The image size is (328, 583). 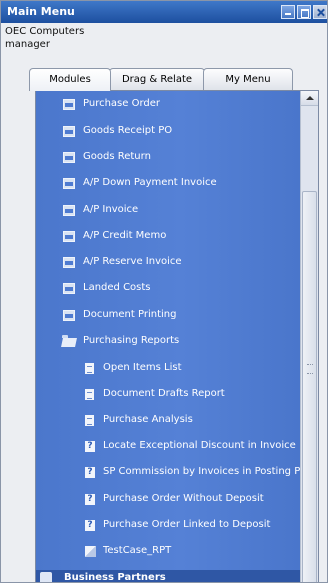 I want to click on menu-item-landed-costs: Landed Costs, so click(x=168, y=288).